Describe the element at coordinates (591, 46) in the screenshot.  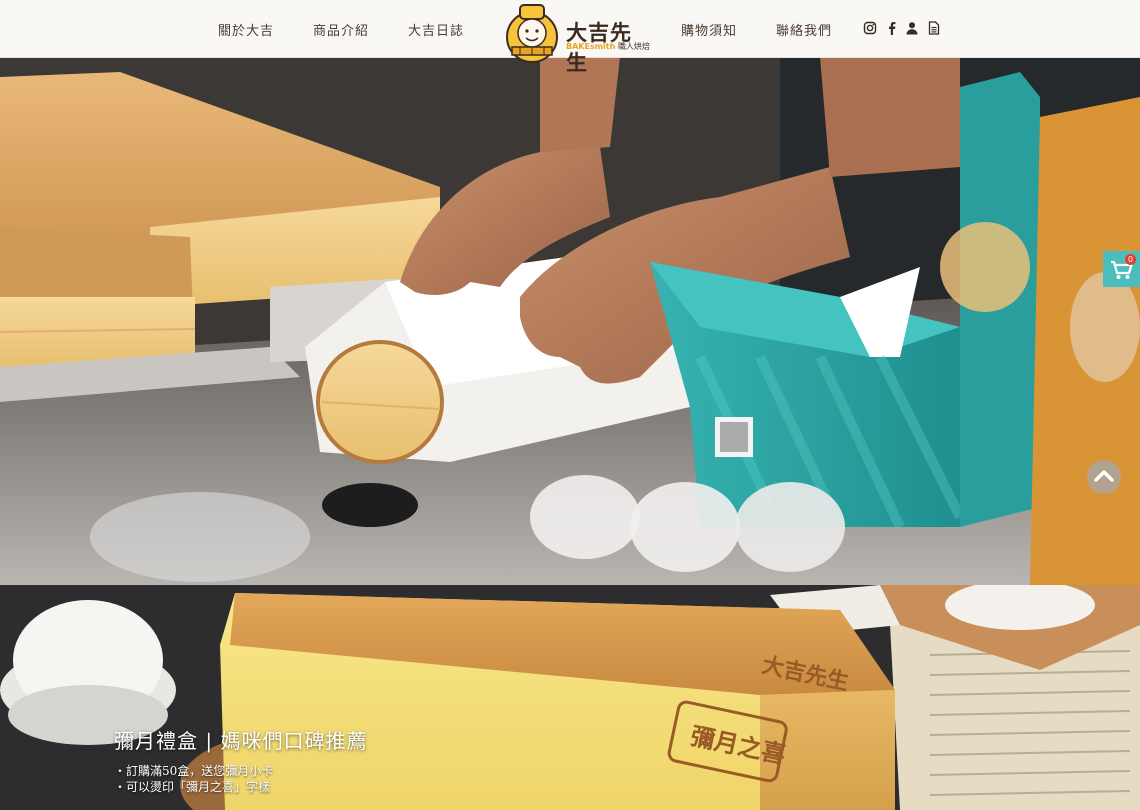
I see `logo-sub-brand: BAKEsmith` at that location.